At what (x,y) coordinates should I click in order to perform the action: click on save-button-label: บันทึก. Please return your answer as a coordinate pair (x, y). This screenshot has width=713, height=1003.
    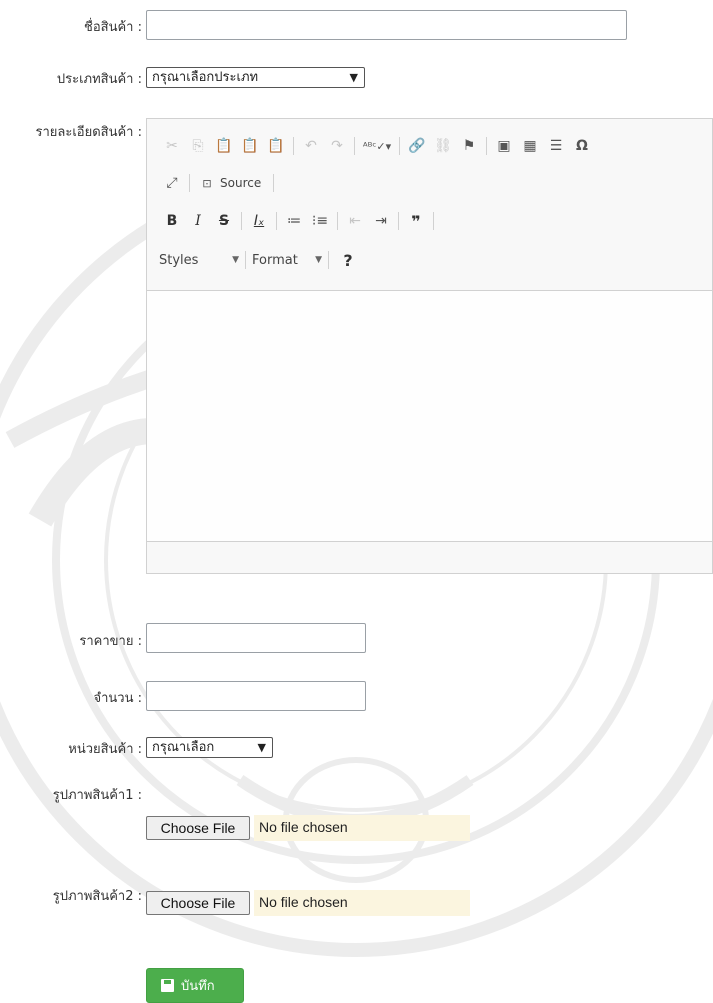
    Looking at the image, I should click on (198, 986).